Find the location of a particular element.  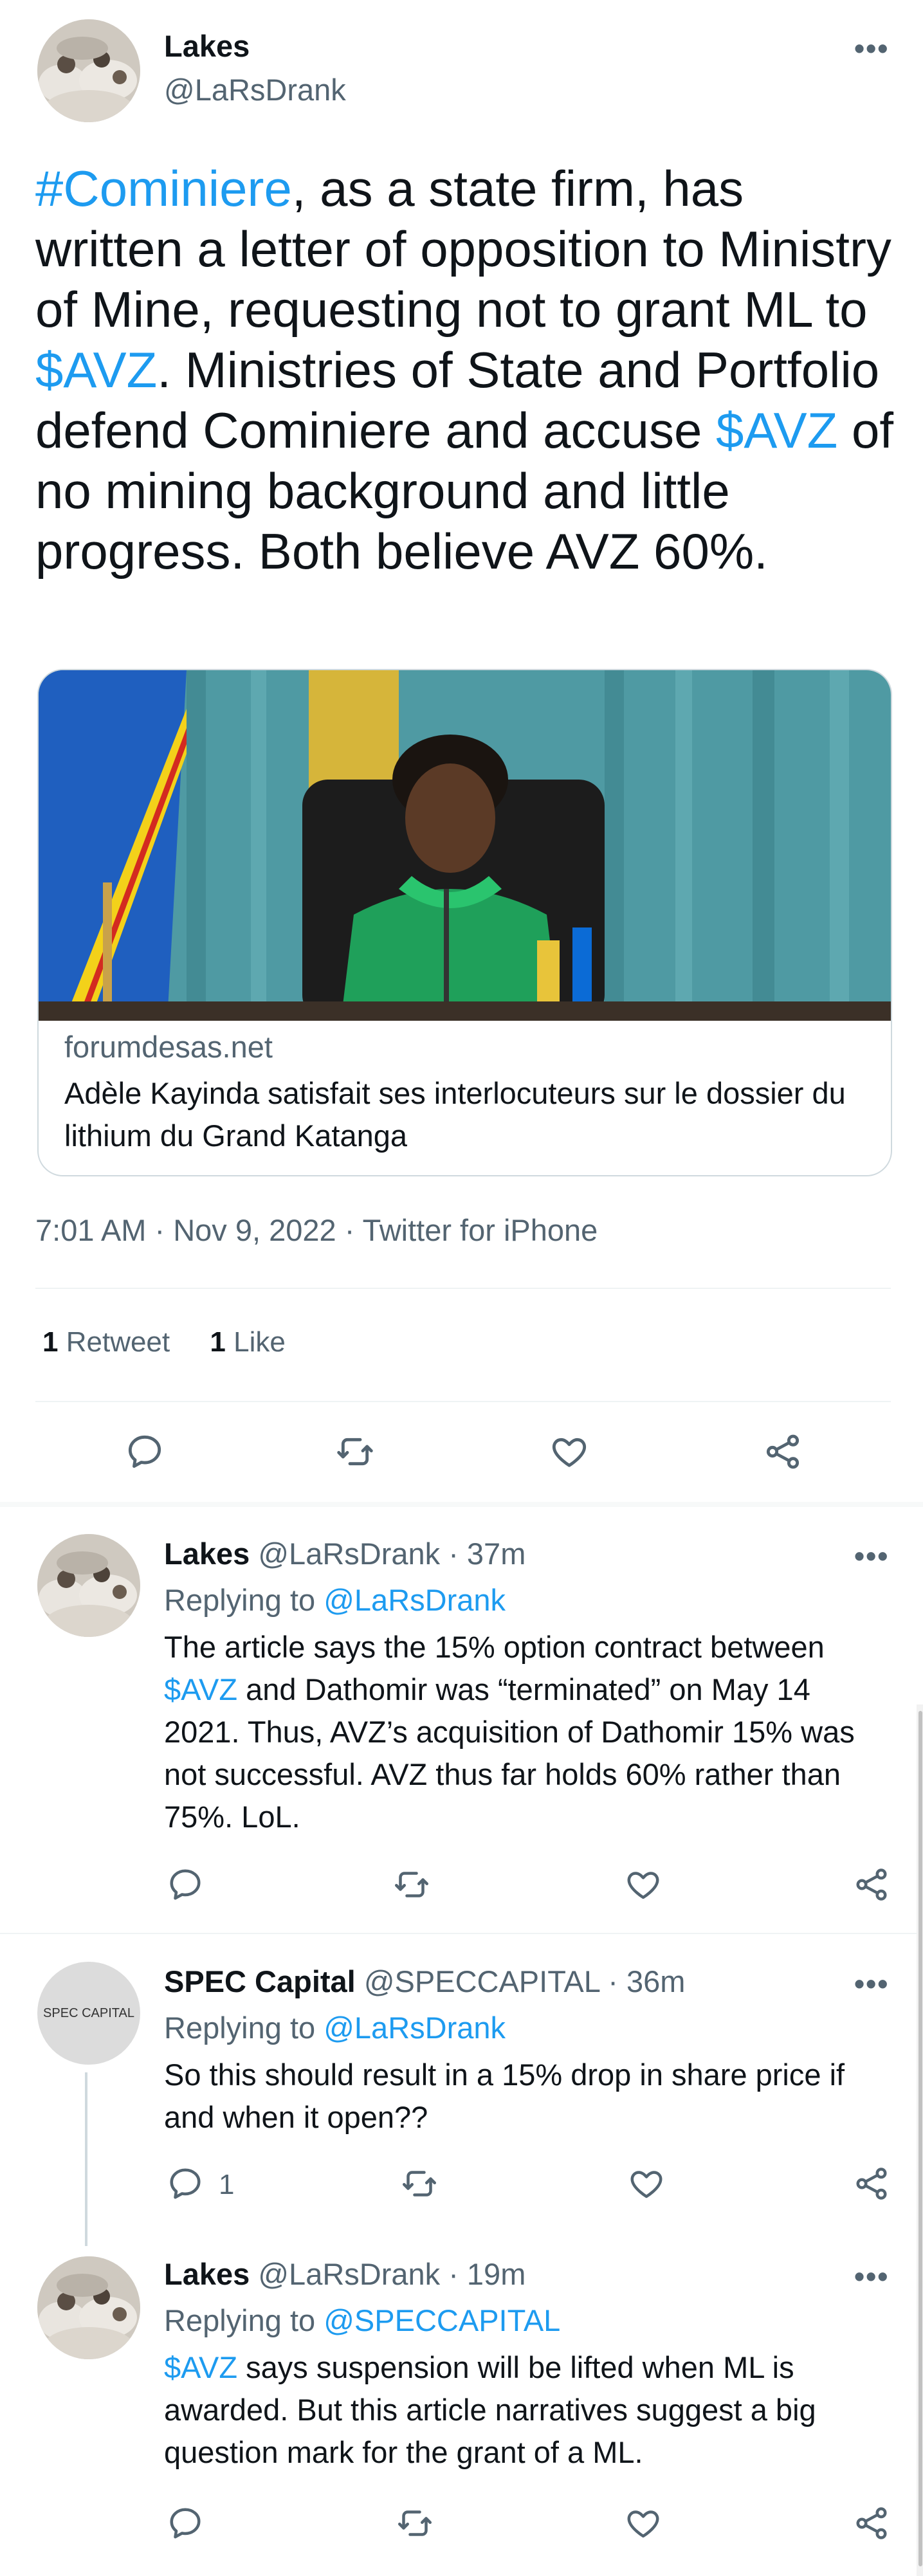

likes-stat: 1 Like is located at coordinates (247, 1342).